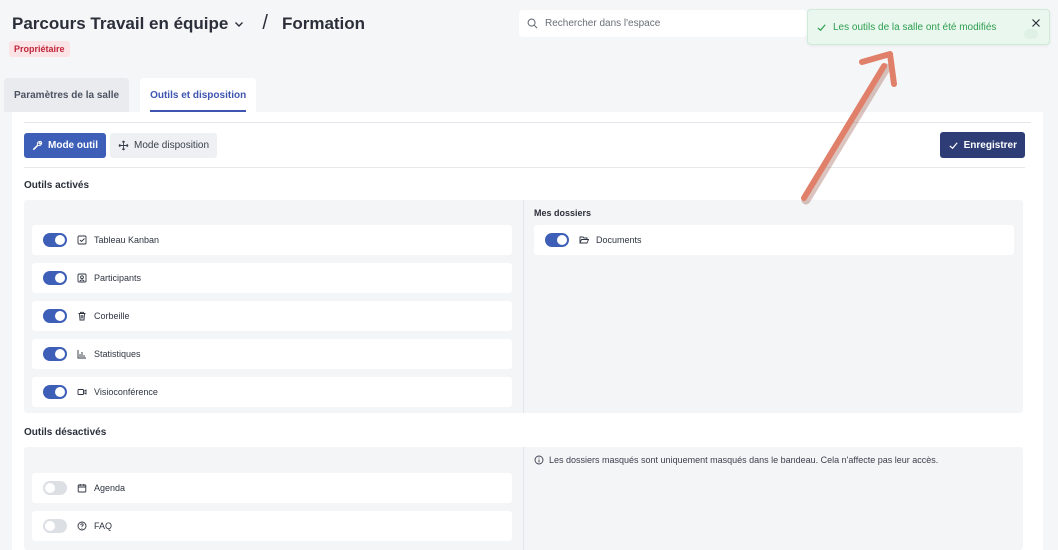 This screenshot has width=1058, height=550. Describe the element at coordinates (272, 526) in the screenshot. I see `tool-row-faq: FAQ` at that location.